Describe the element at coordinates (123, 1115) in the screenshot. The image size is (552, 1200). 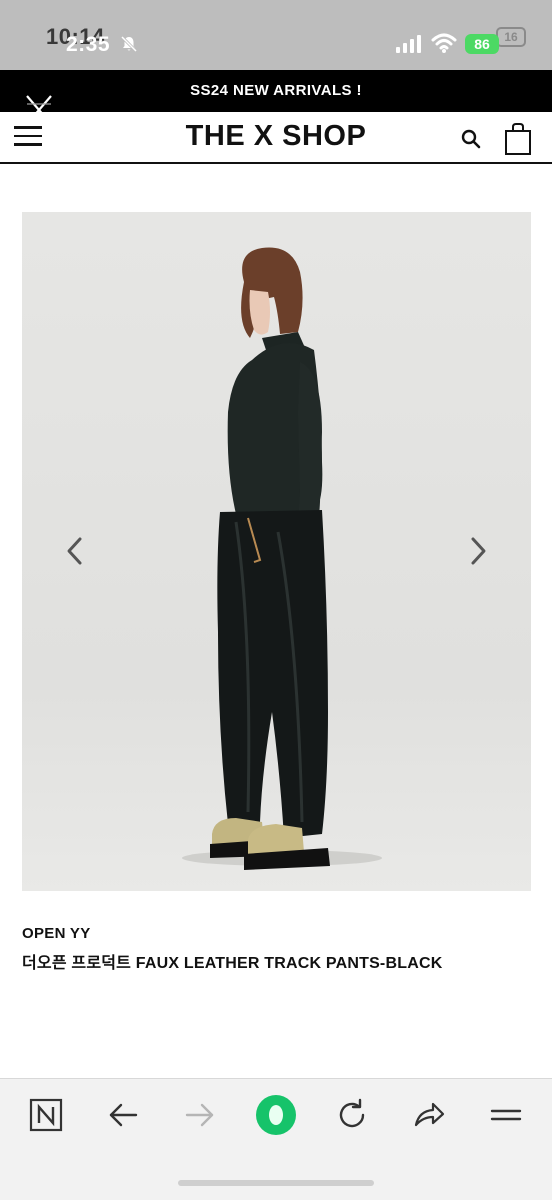
I see `back-arrow-icon` at that location.